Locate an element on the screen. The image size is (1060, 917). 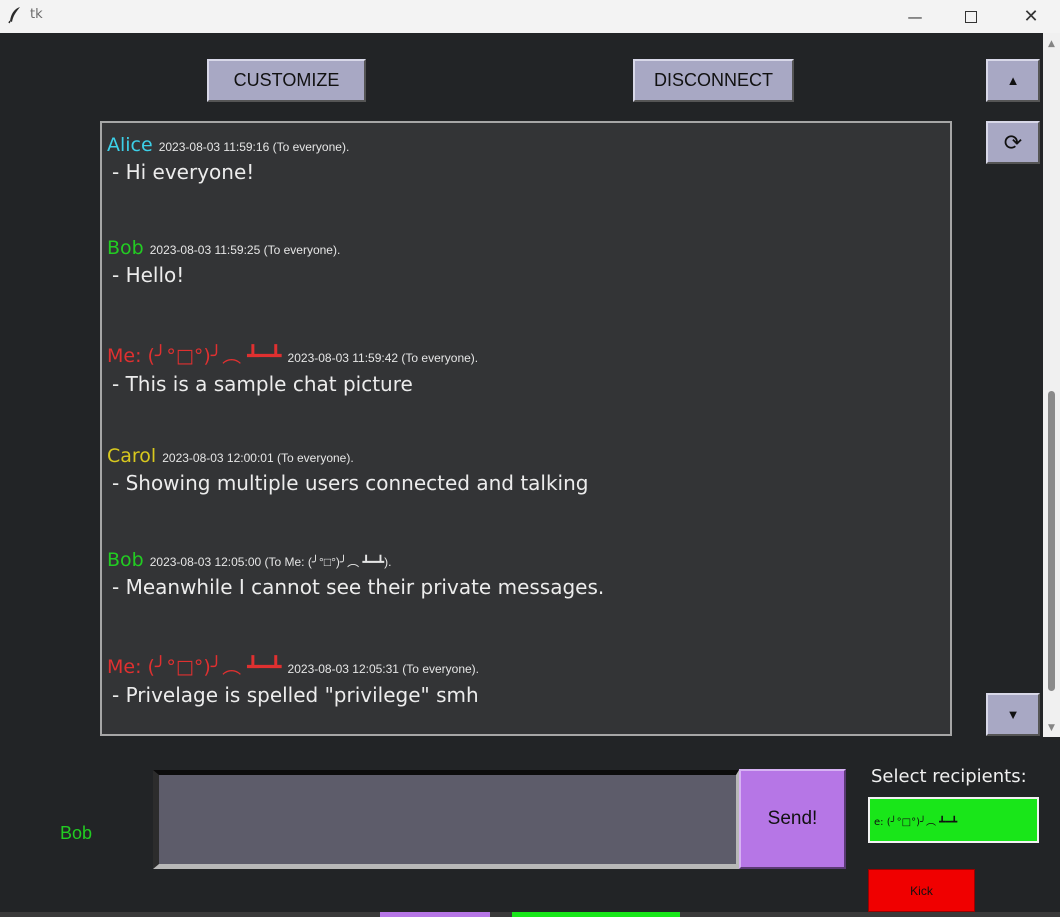
close-button: ✕ is located at coordinates (1031, 16).